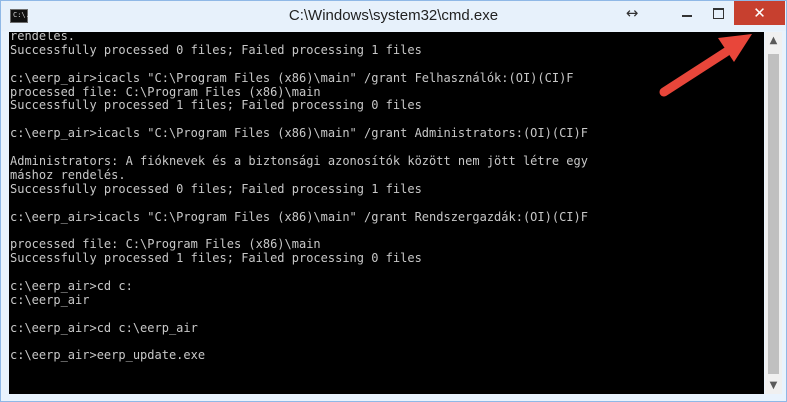 Image resolution: width=787 pixels, height=402 pixels. Describe the element at coordinates (687, 13) in the screenshot. I see `minimize-button` at that location.